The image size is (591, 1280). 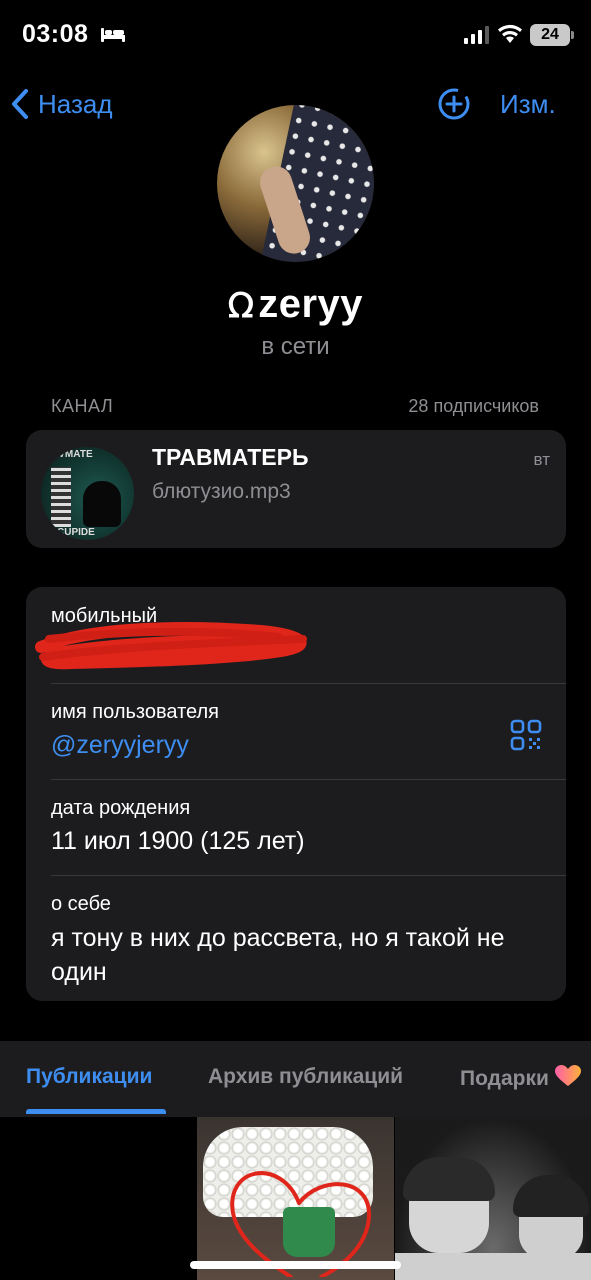 I want to click on birthday-row: дата рождения 11 июл 1900 (125 лет), so click(x=296, y=827).